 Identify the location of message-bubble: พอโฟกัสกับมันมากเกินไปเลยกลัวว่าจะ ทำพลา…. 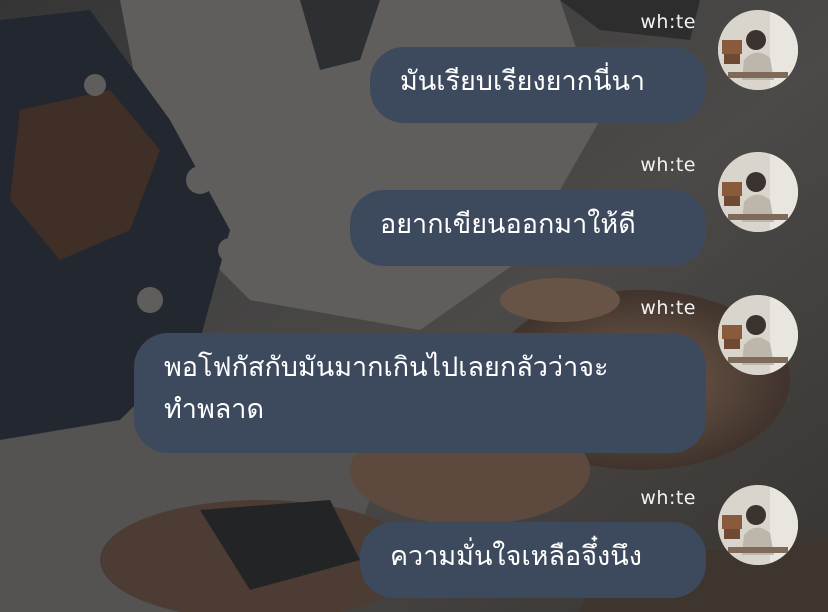
(420, 393).